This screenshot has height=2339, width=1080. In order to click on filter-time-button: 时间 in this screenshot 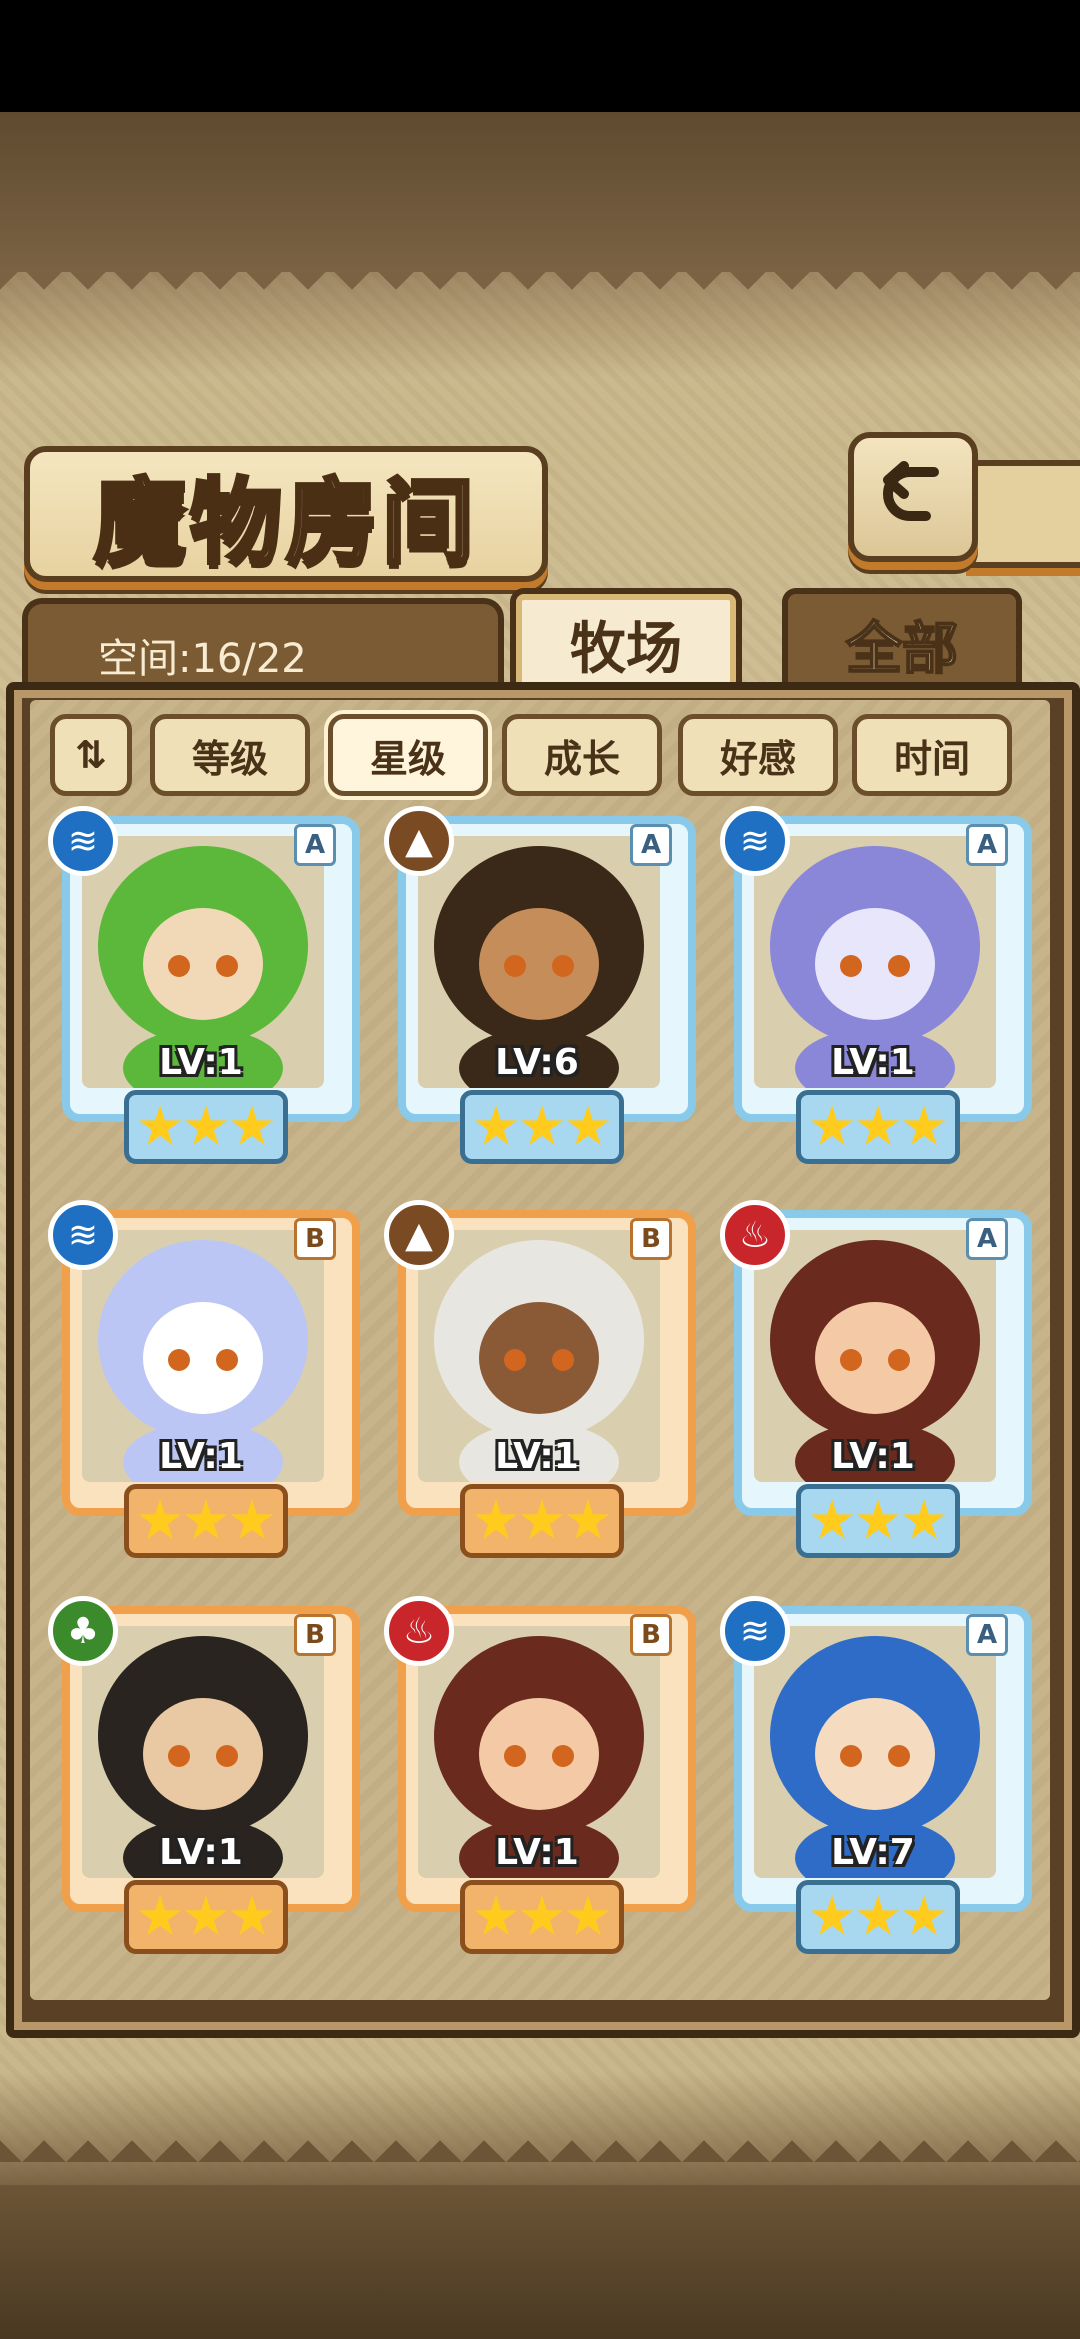, I will do `click(932, 755)`.